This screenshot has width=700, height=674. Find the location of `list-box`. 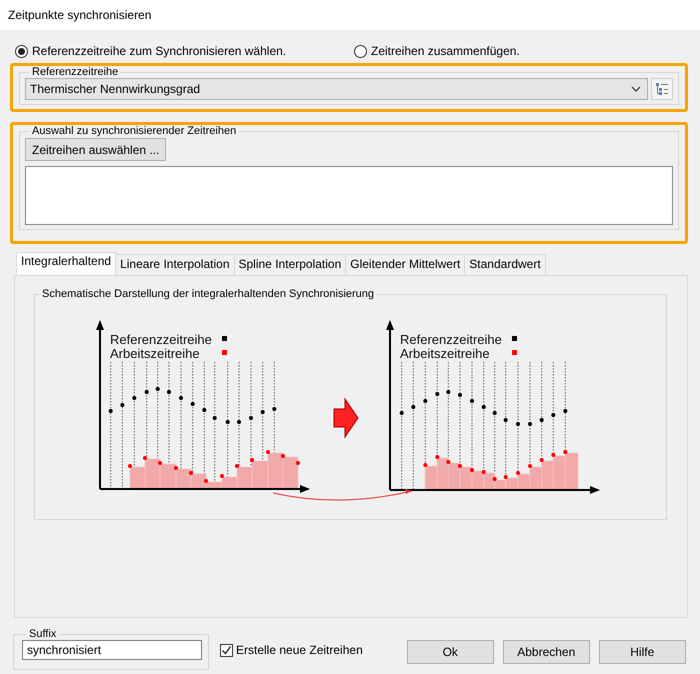

list-box is located at coordinates (349, 195).